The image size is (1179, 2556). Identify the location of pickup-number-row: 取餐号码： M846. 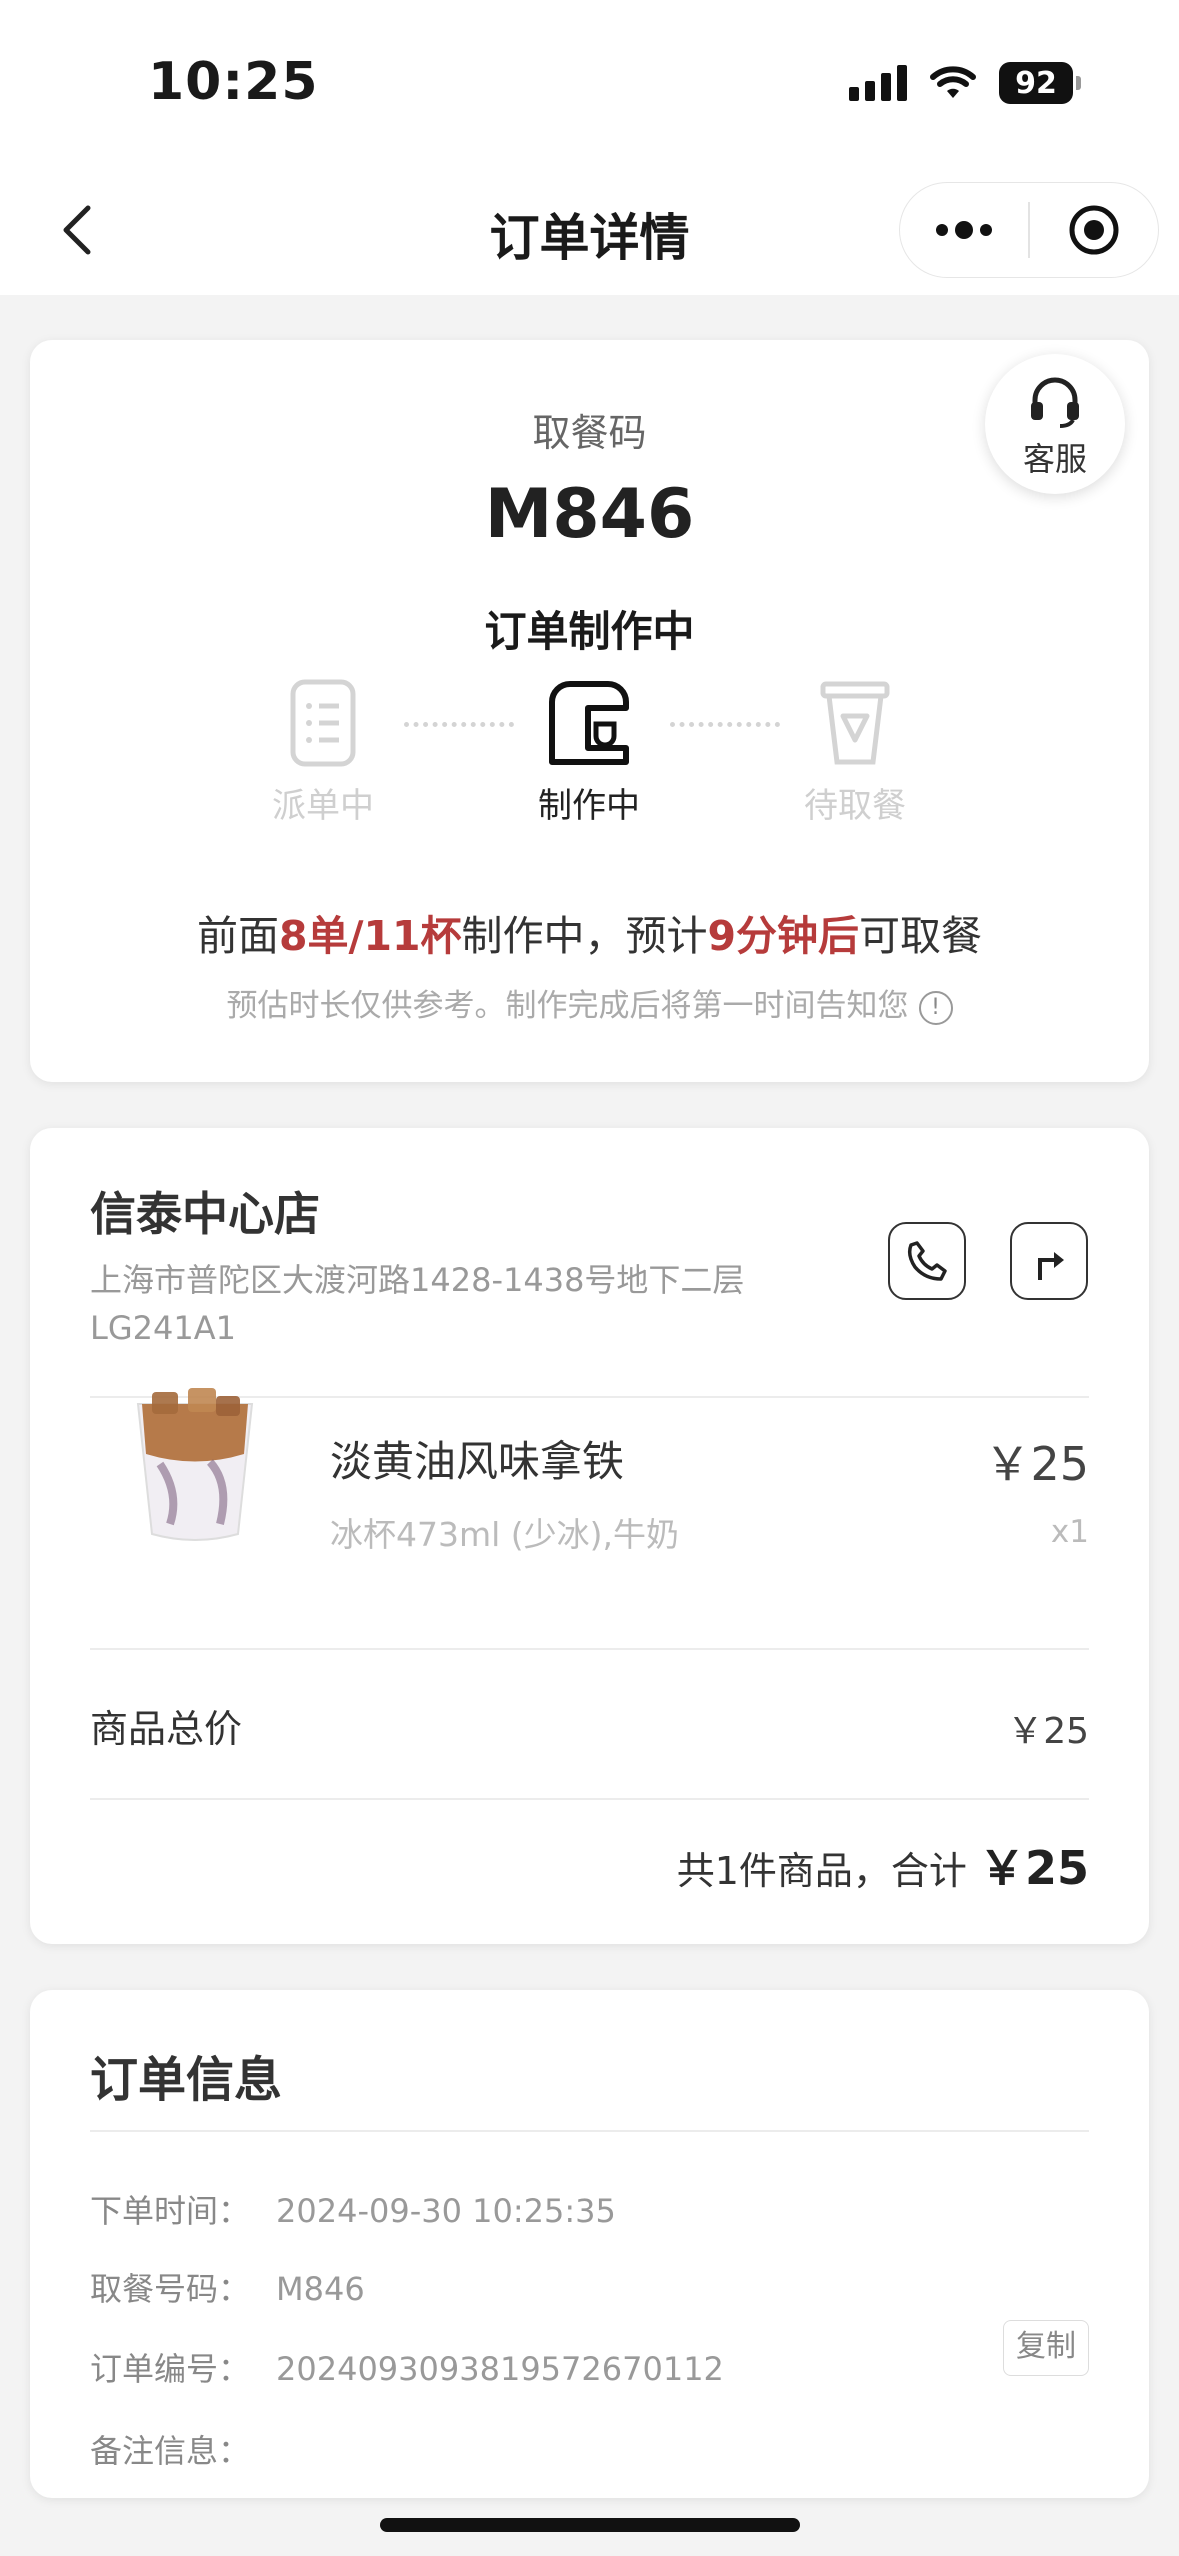
(227, 2287).